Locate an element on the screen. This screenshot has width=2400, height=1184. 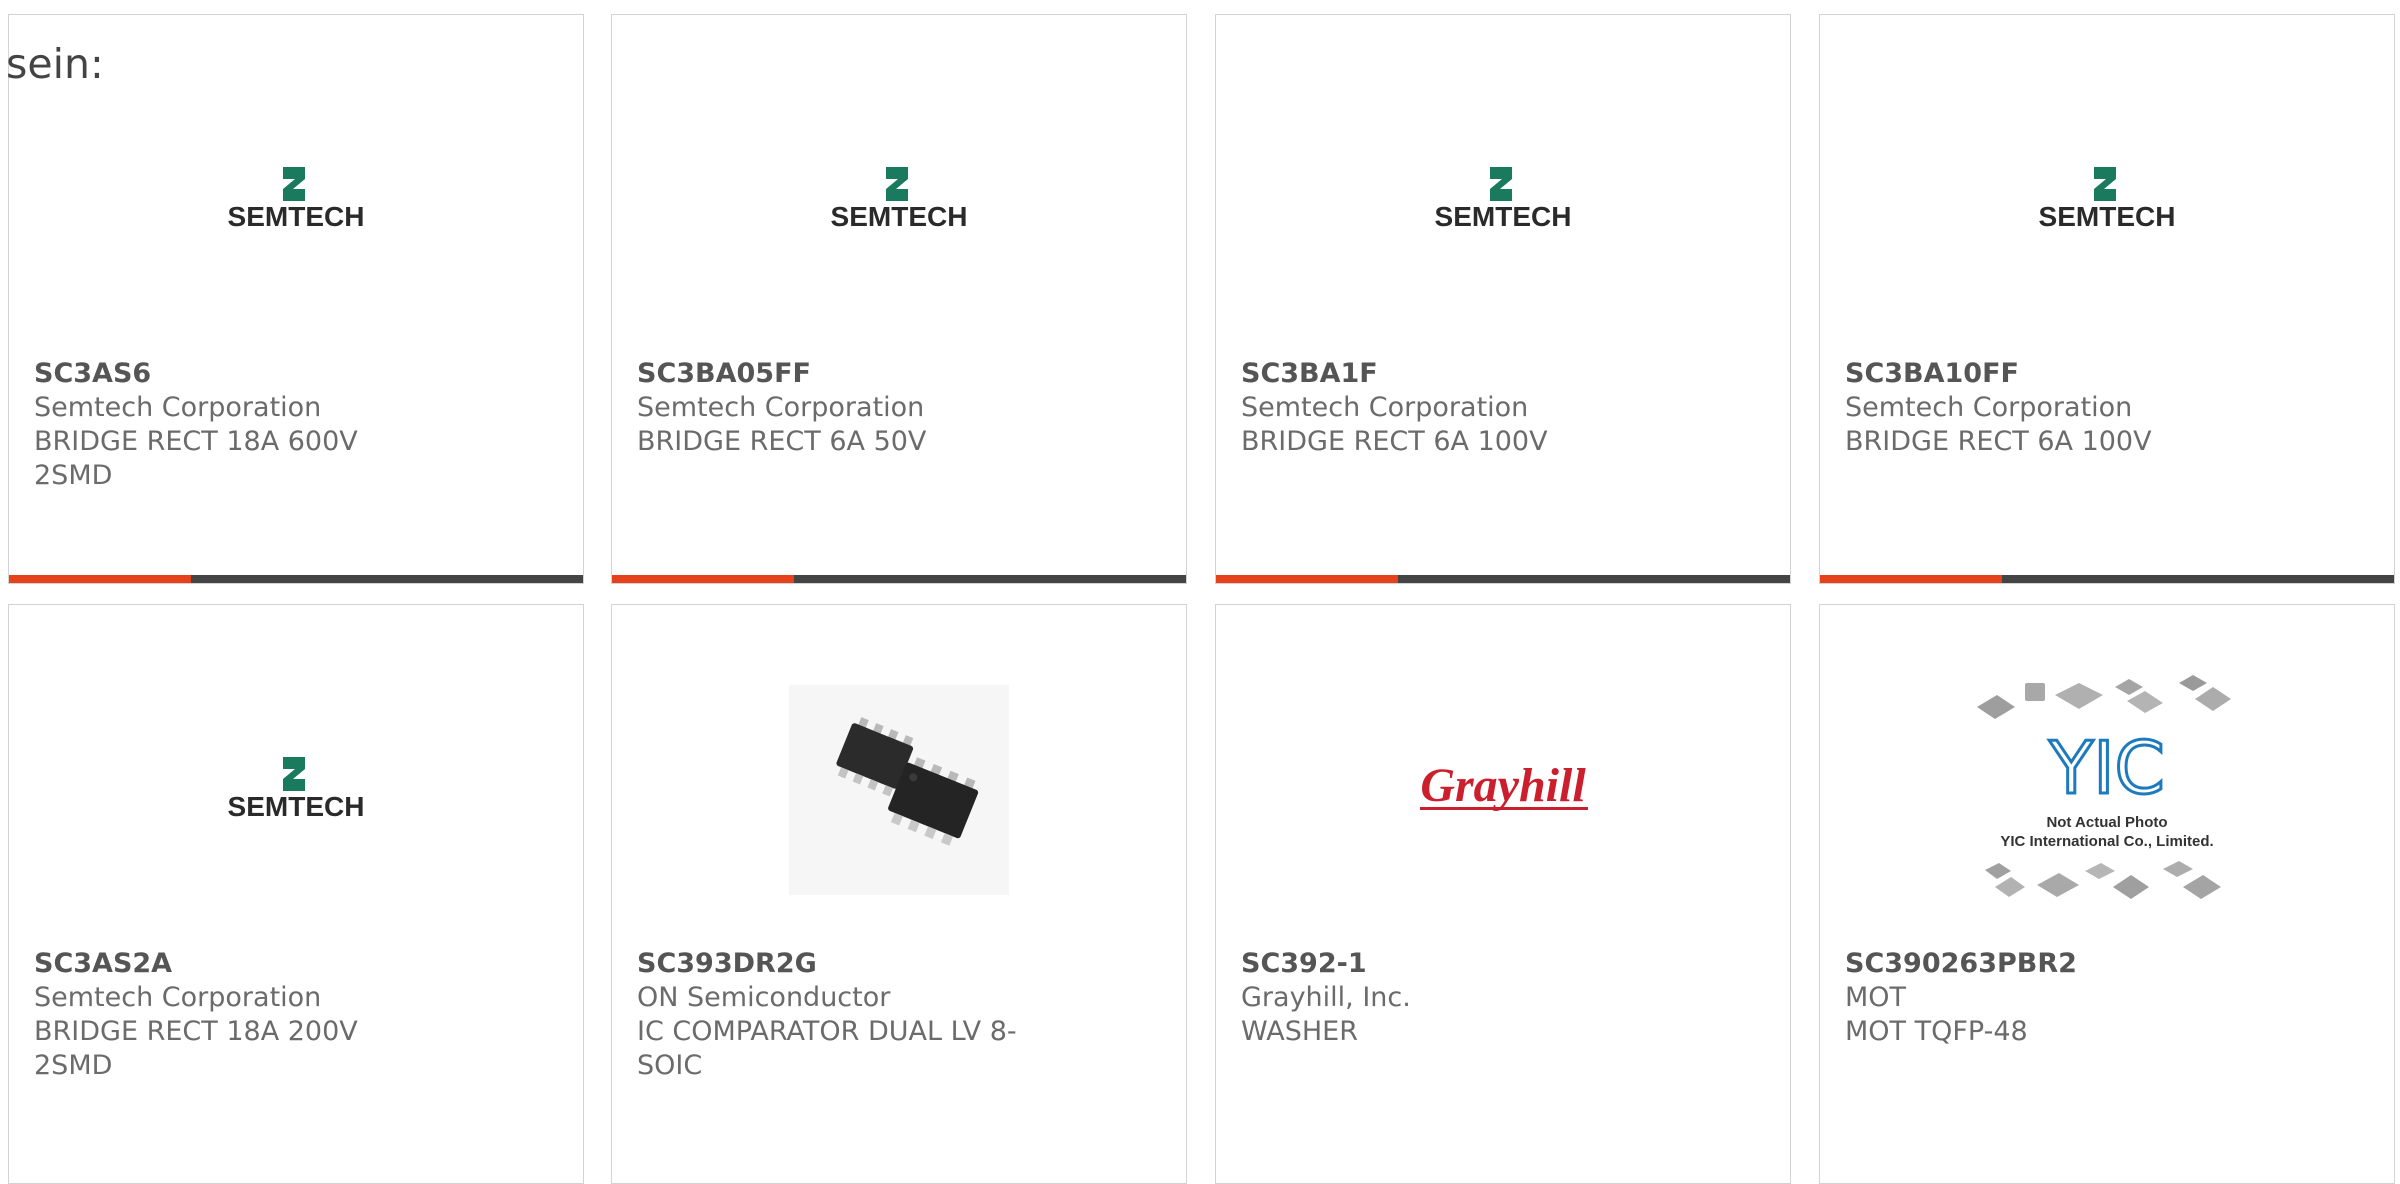
manufacturer: ON Semiconductor is located at coordinates (764, 997).